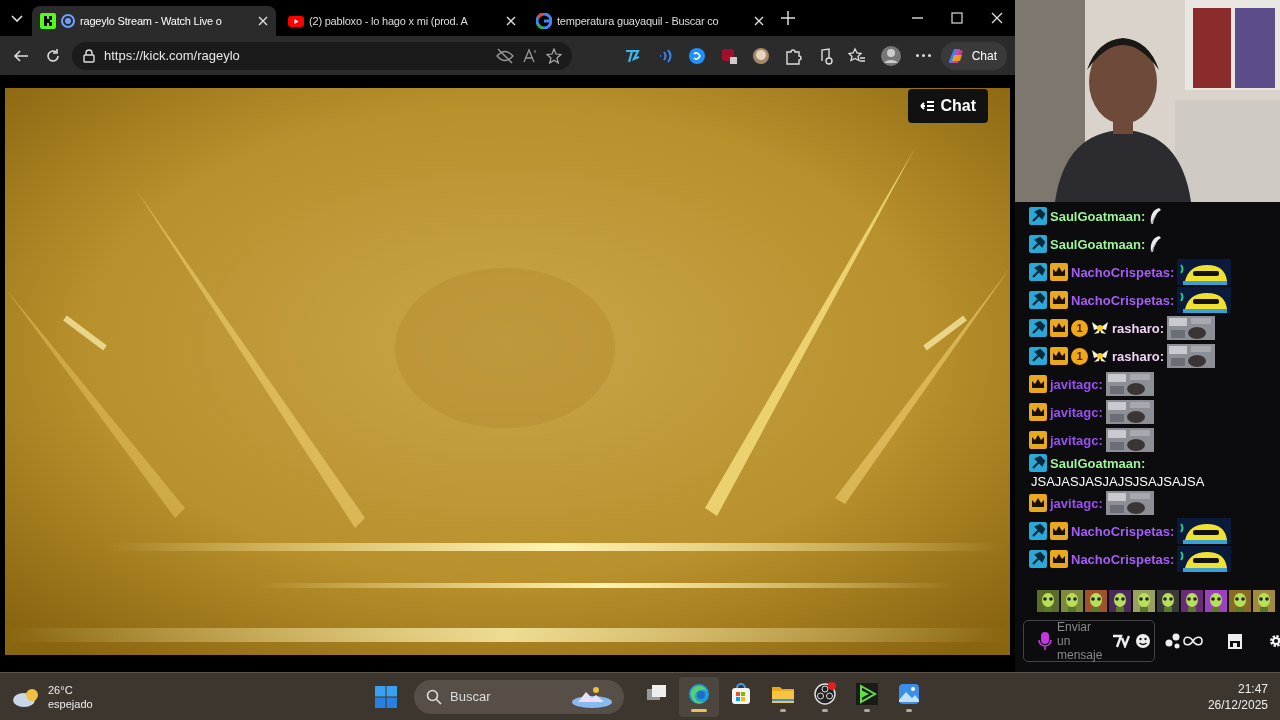 This screenshot has width=1280, height=720. Describe the element at coordinates (1045, 641) in the screenshot. I see `microphone-icon` at that location.